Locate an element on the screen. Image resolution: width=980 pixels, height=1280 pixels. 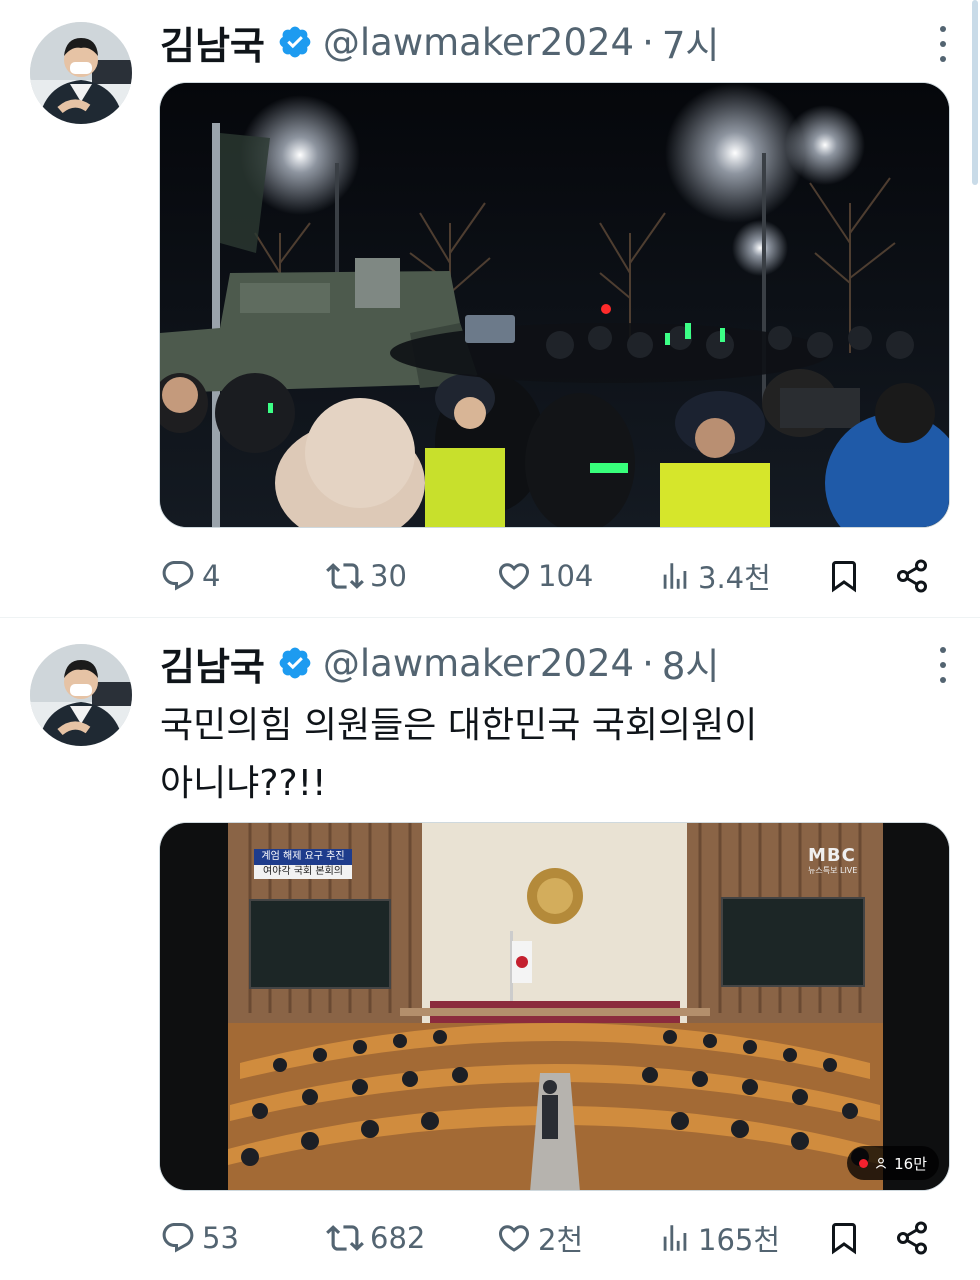
views-button: 3.4천 is located at coordinates (714, 576).